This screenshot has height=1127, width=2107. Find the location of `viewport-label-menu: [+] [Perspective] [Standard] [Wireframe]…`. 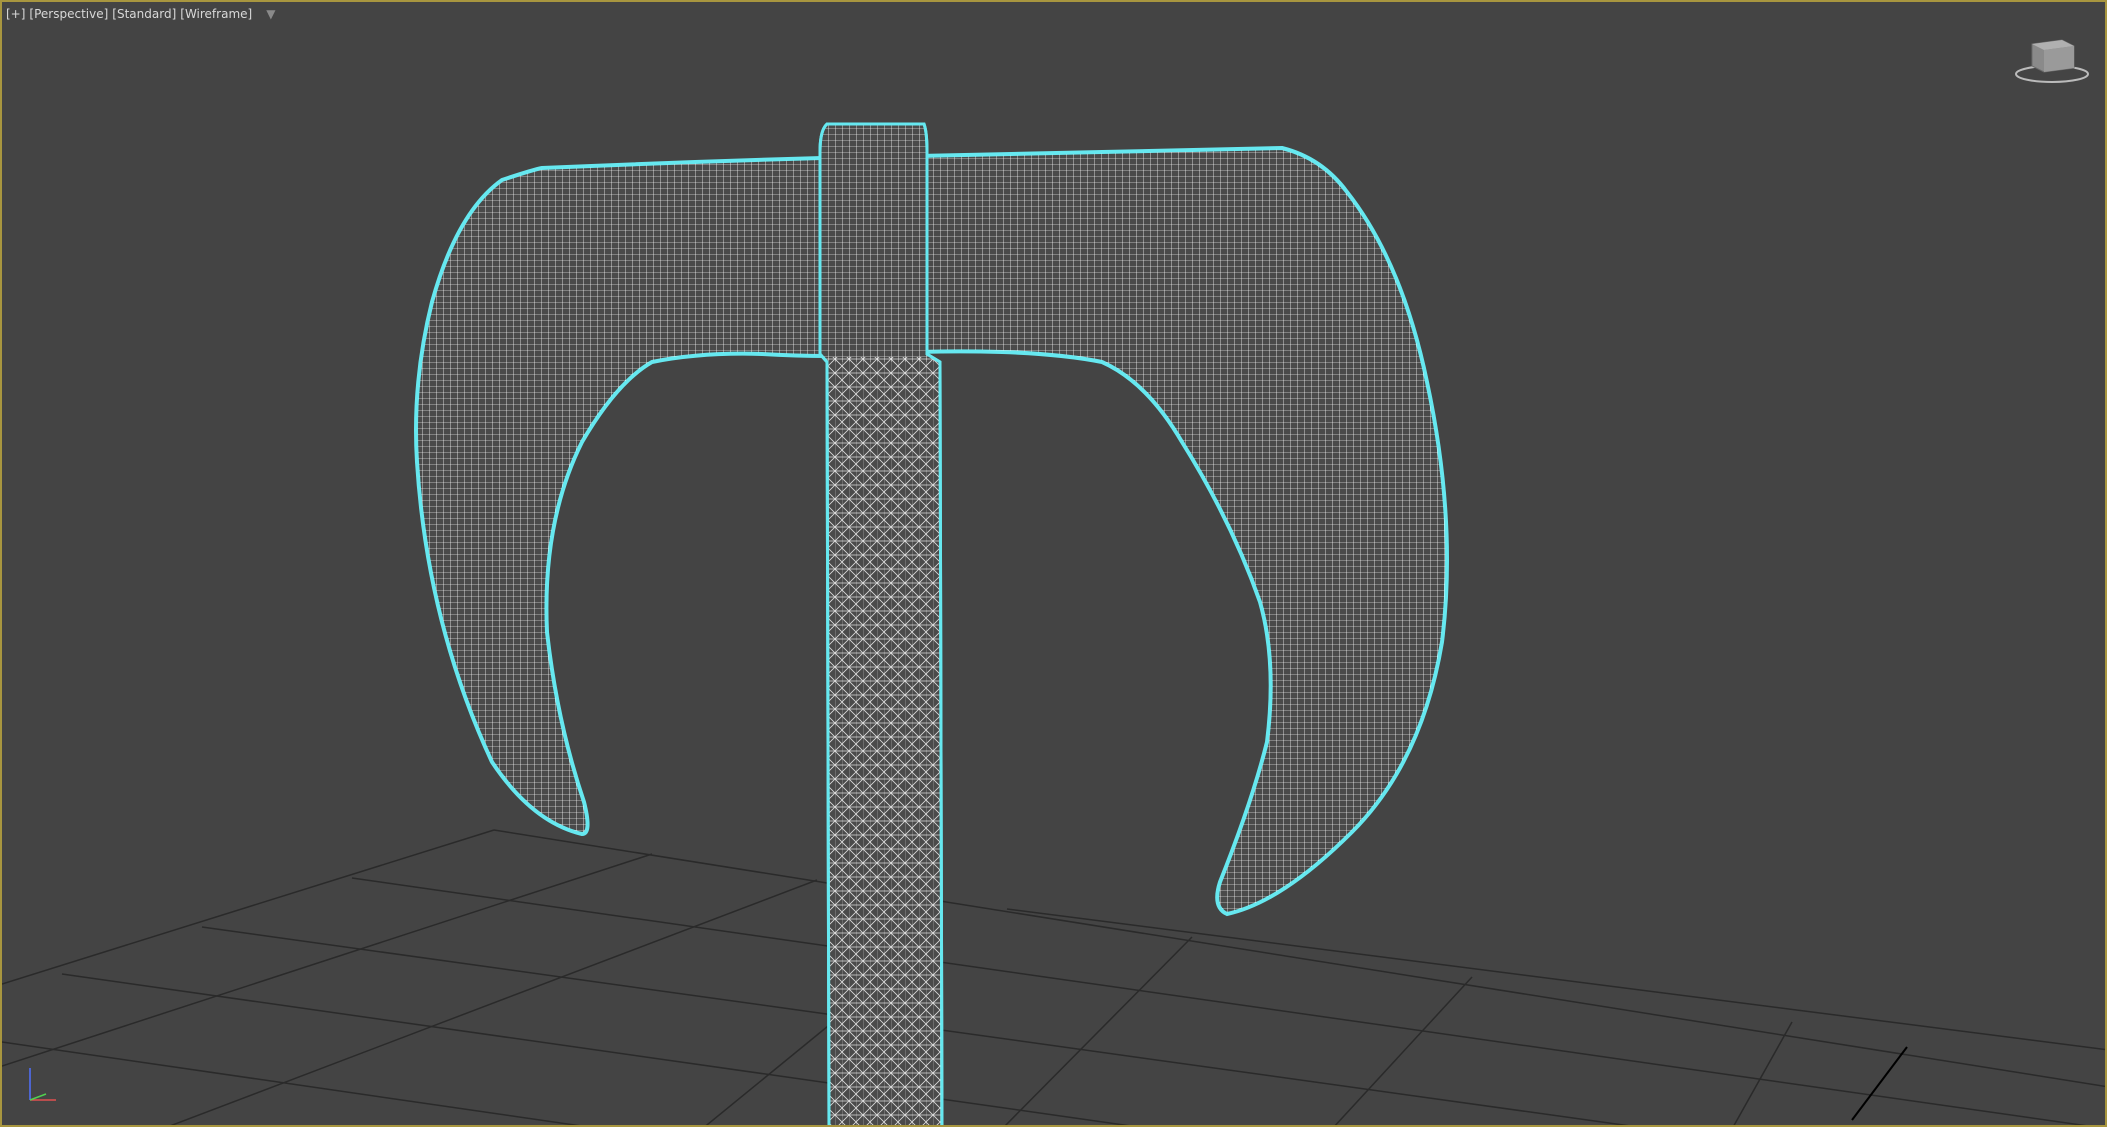

viewport-label-menu: [+] [Perspective] [Standard] [Wireframe]… is located at coordinates (140, 14).